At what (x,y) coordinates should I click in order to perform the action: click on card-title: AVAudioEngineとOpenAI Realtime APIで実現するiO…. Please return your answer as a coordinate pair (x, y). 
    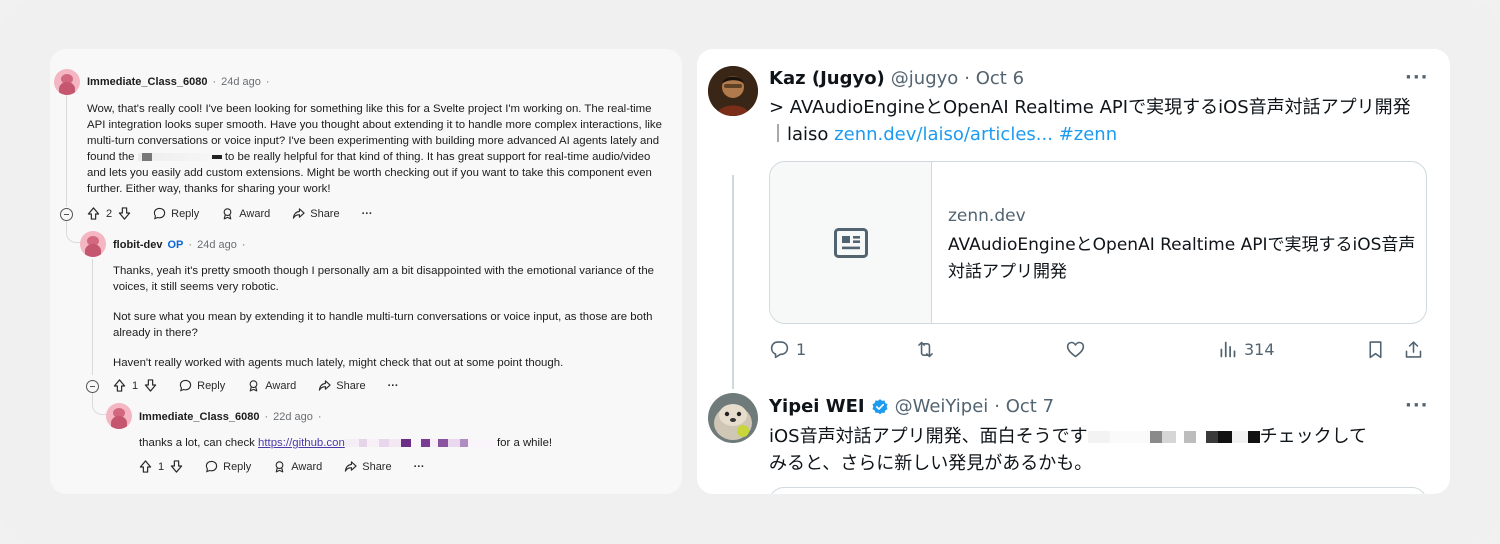
    Looking at the image, I should click on (1182, 258).